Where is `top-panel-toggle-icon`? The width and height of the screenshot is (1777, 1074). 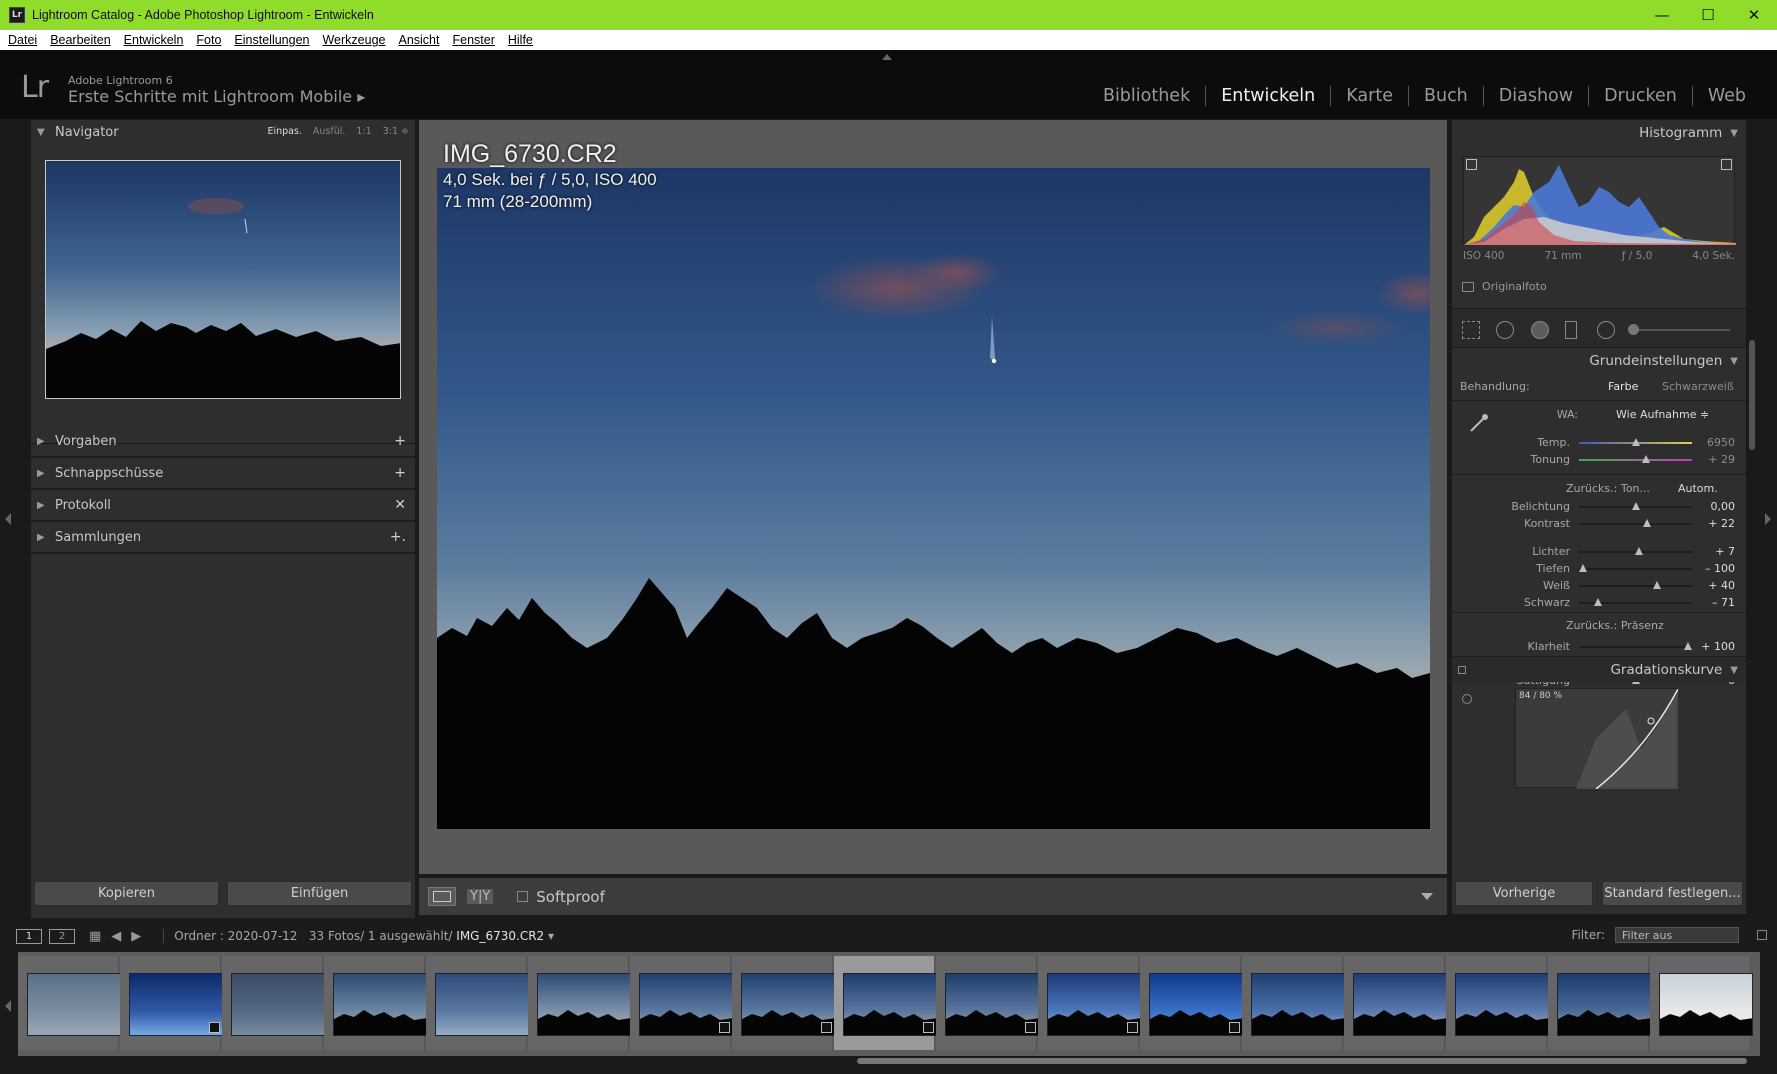 top-panel-toggle-icon is located at coordinates (887, 57).